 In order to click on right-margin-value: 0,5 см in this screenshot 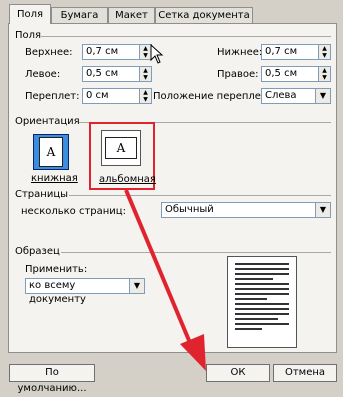, I will do `click(290, 74)`.